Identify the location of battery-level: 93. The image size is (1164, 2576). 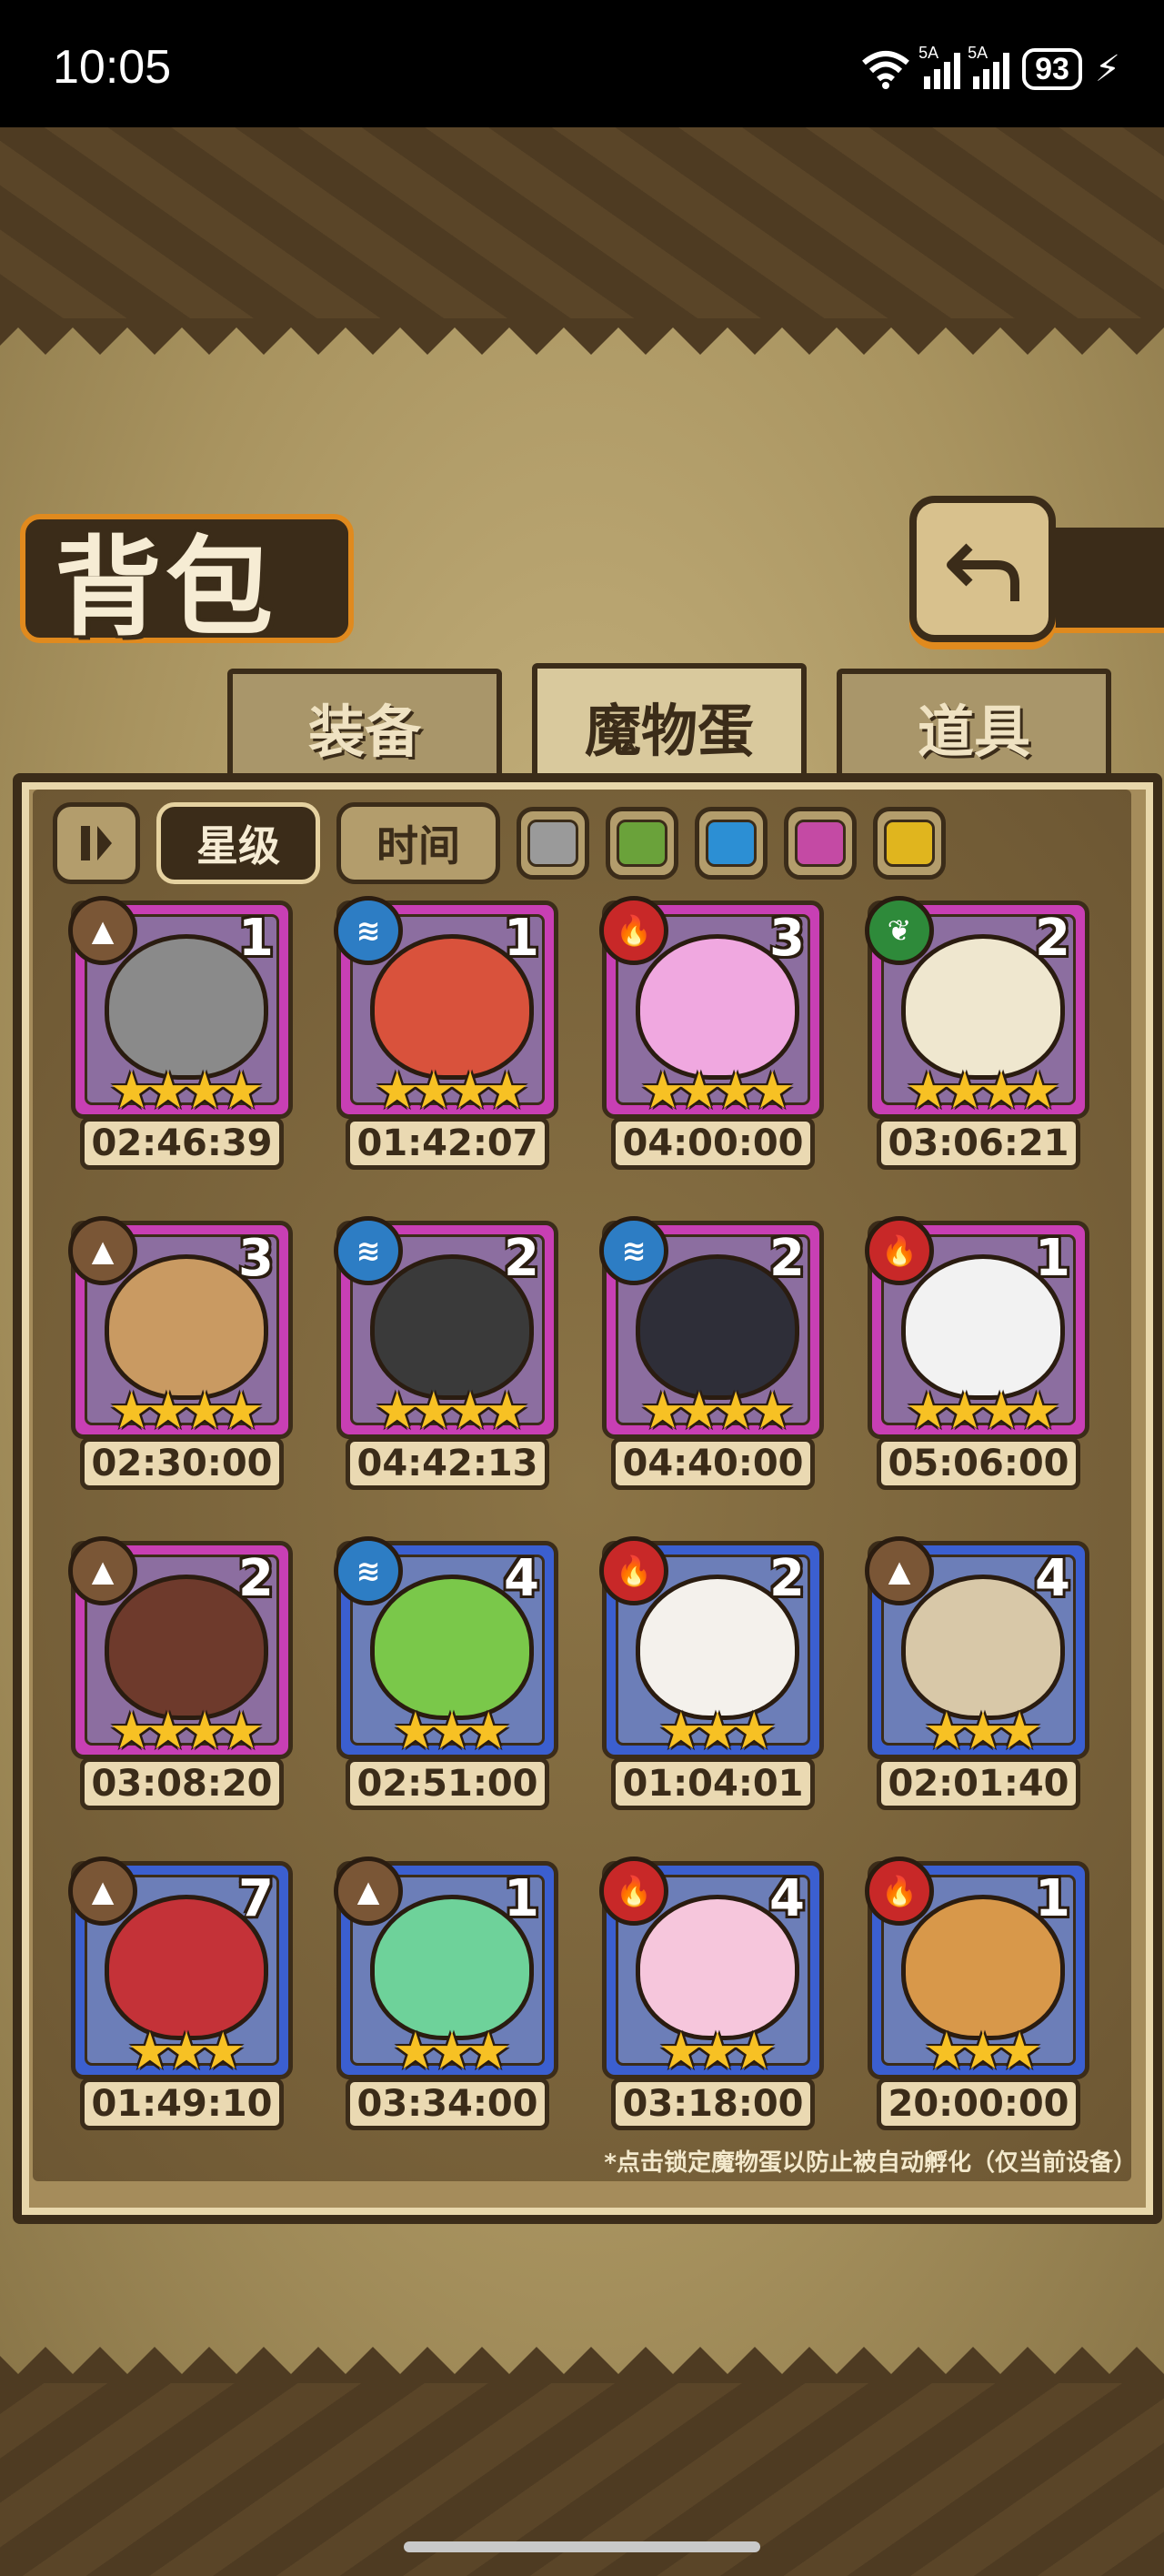
(1052, 68).